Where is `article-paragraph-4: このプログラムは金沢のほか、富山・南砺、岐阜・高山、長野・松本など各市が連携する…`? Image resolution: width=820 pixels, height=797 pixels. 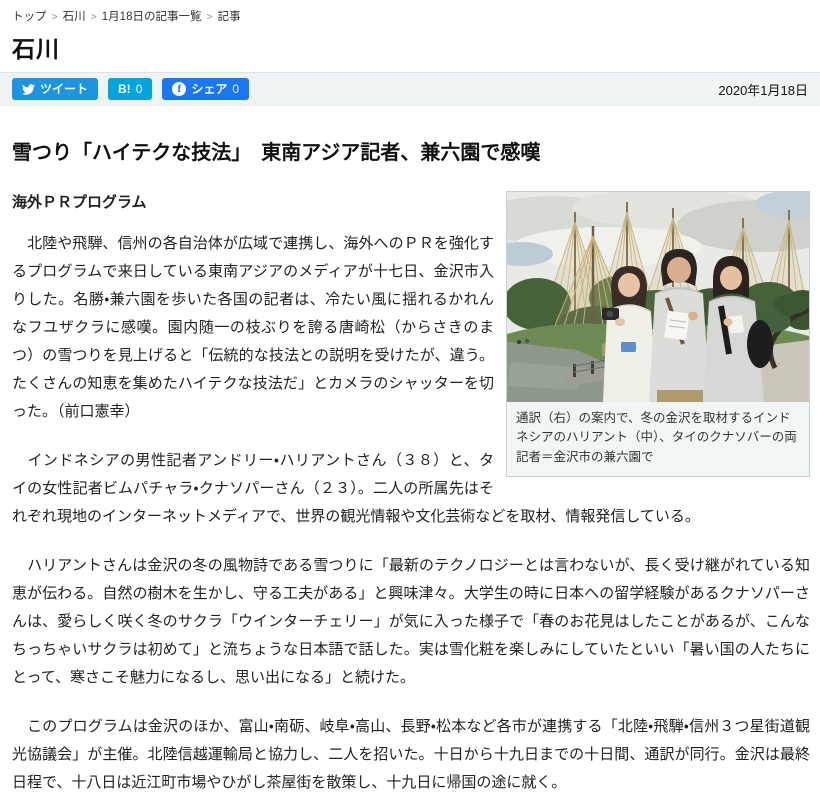
article-paragraph-4: このプログラムは金沢のほか、富山・南砺、岐阜・高山、長野・松本など各市が連携する… is located at coordinates (411, 754).